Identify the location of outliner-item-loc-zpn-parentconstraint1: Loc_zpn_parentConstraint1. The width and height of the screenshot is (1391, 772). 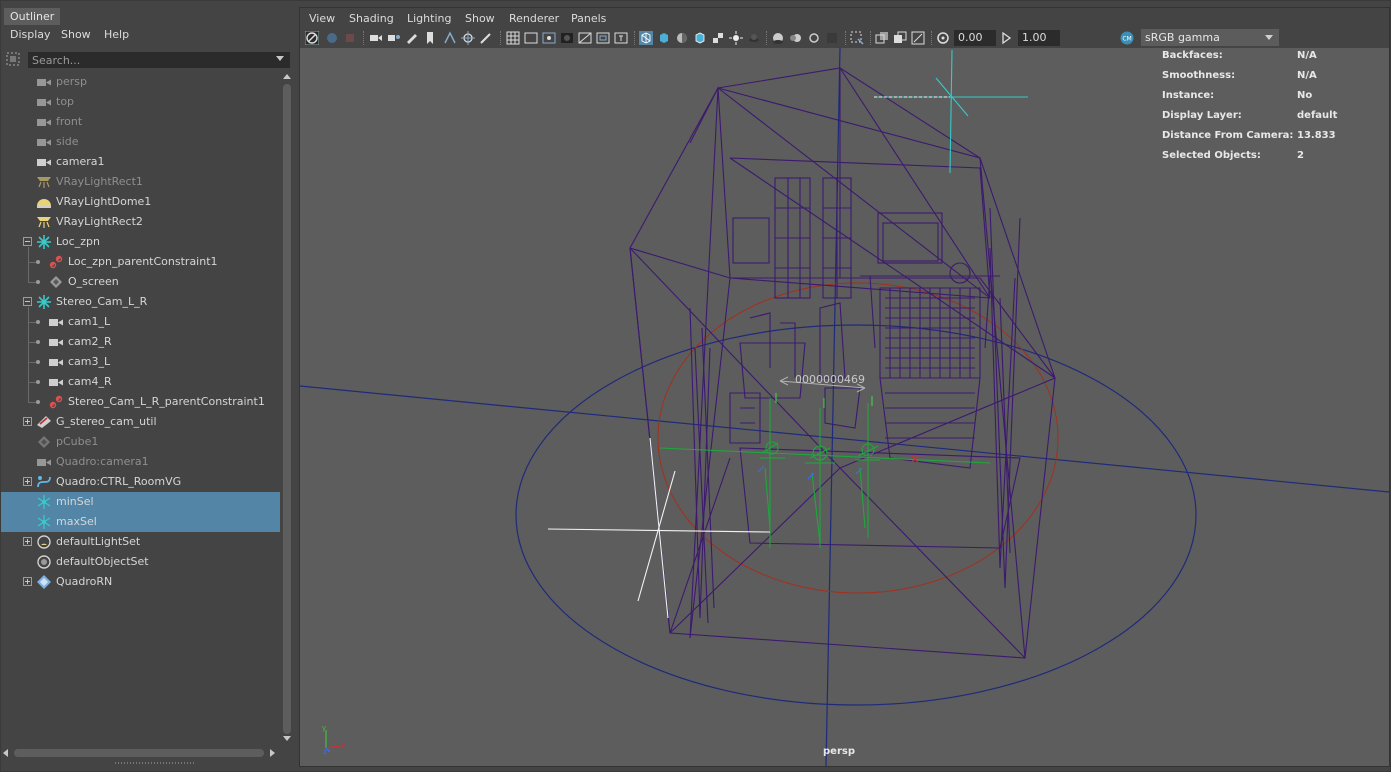
(140, 262).